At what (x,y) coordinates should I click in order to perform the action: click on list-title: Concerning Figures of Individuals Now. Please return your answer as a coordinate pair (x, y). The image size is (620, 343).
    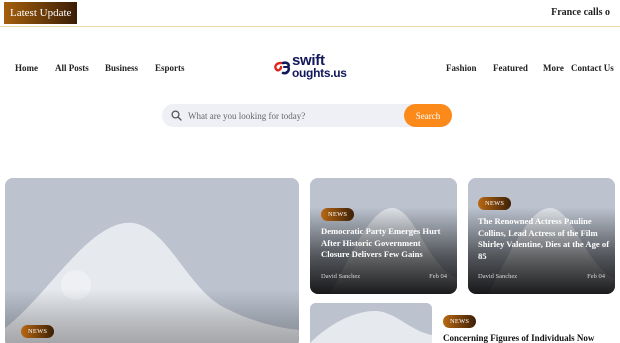
    Looking at the image, I should click on (518, 338).